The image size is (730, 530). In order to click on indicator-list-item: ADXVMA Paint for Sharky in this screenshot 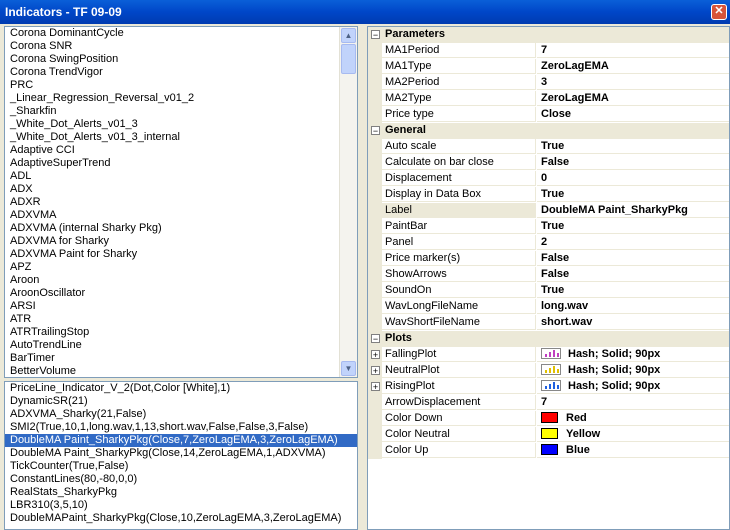, I will do `click(172, 254)`.